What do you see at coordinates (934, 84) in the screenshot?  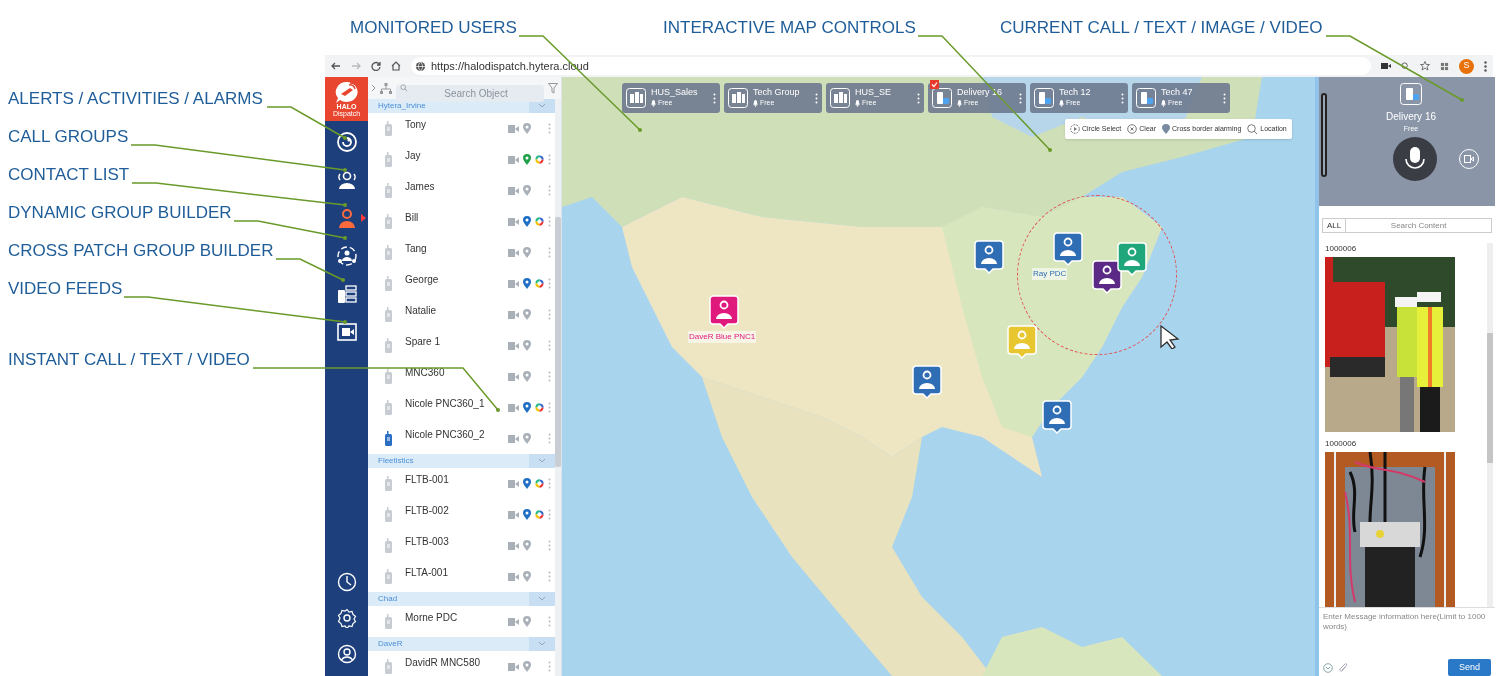 I see `checkbox` at bounding box center [934, 84].